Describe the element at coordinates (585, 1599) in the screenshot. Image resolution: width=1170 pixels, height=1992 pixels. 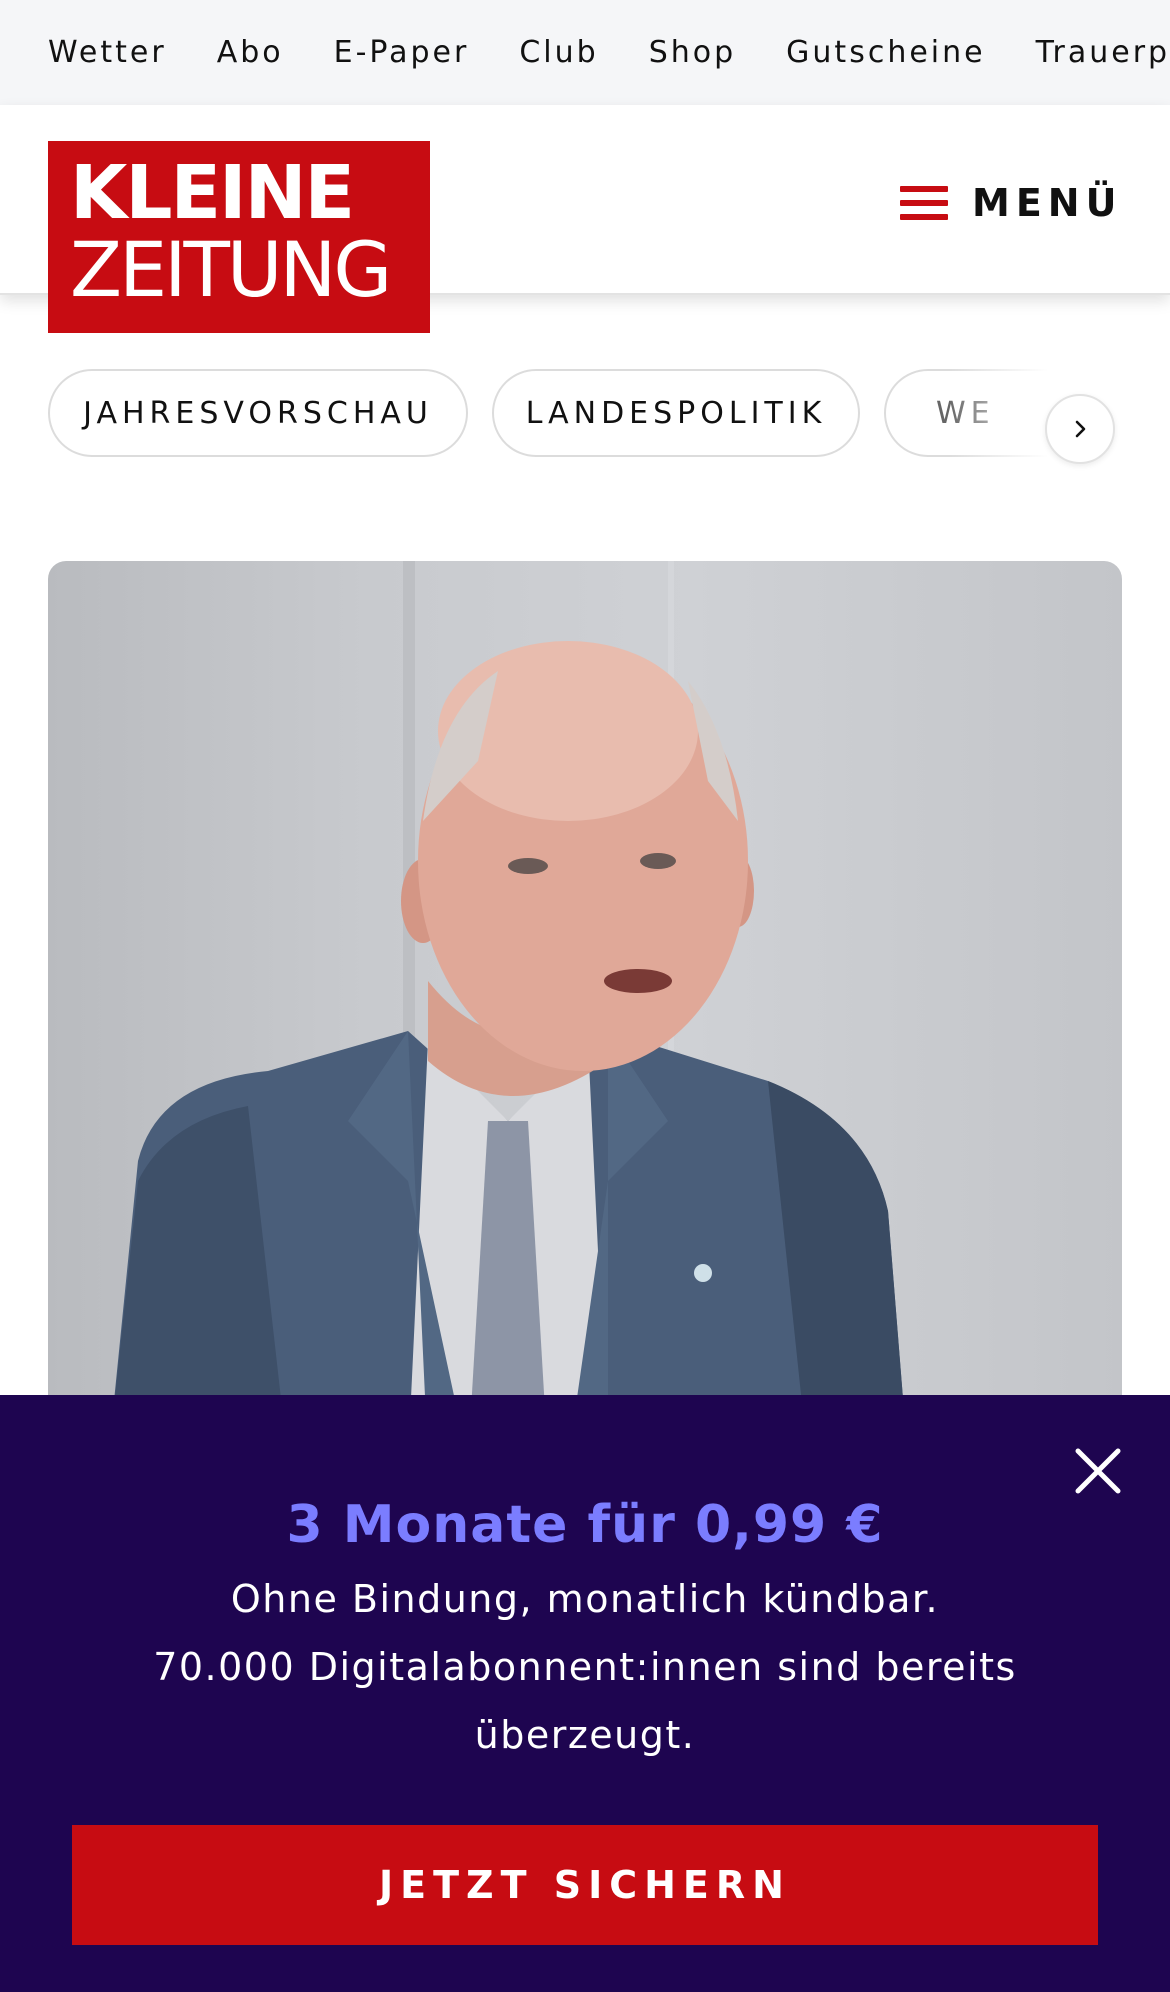
I see `promo-subline: Ohne Bindung, monatlich kündbar.` at that location.